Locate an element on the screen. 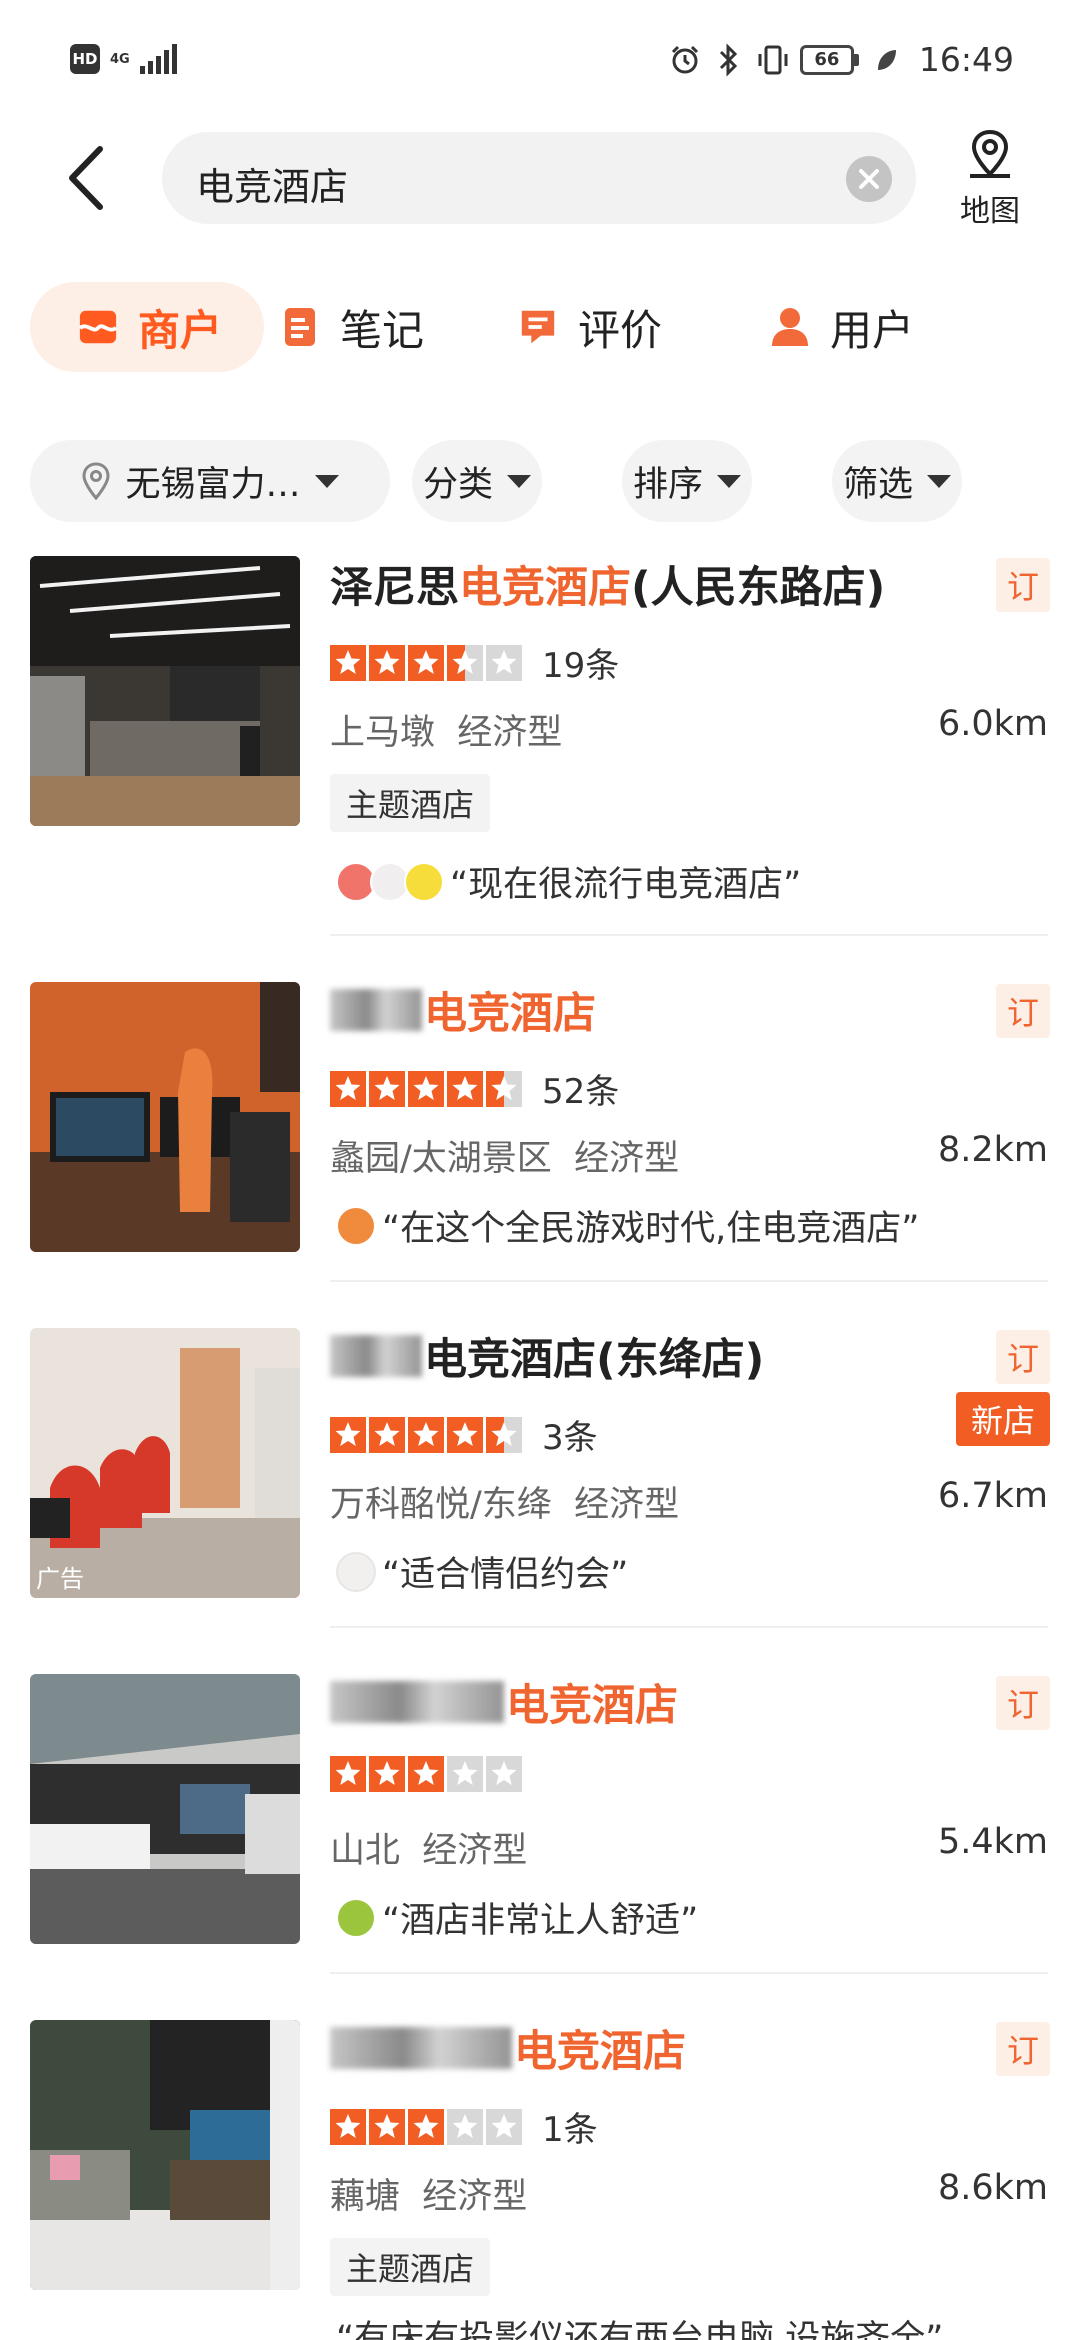 This screenshot has width=1080, height=2340. search-input: 电竞酒店 is located at coordinates (539, 178).